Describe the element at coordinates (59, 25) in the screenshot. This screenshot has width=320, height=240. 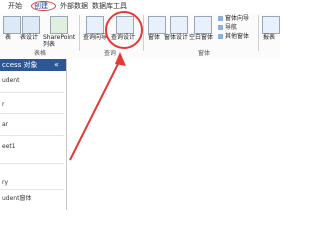
I see `sharepoint-icon` at that location.